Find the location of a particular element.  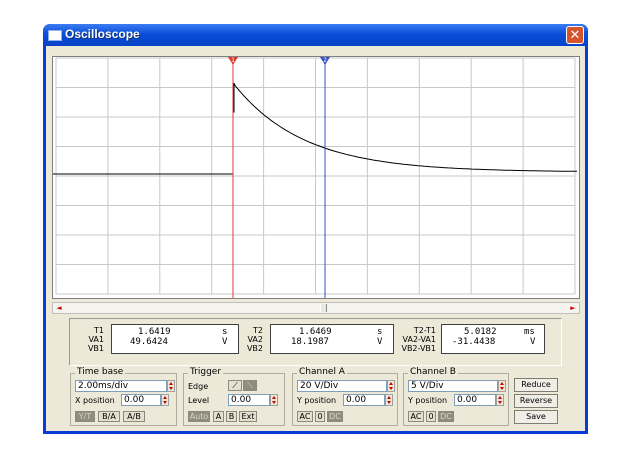

channel-b-ac-button: AC is located at coordinates (416, 416).